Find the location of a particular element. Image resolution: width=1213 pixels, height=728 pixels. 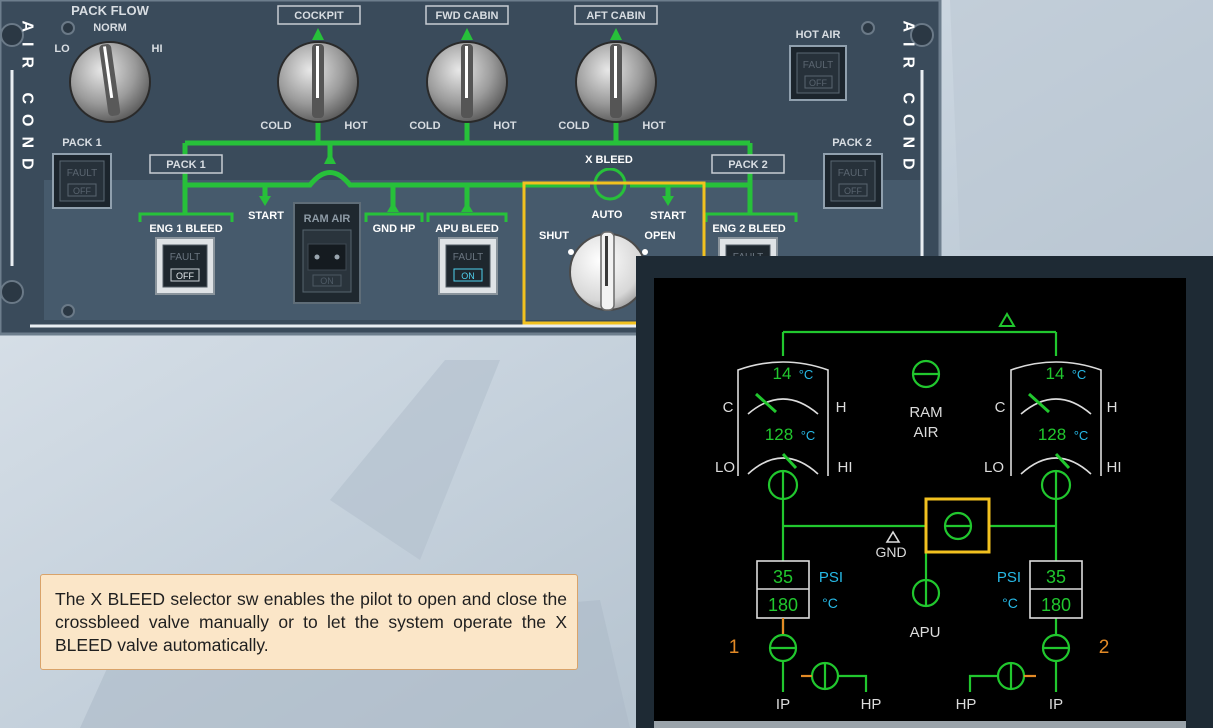

svg-text: X BLEED is located at coordinates (609, 160).